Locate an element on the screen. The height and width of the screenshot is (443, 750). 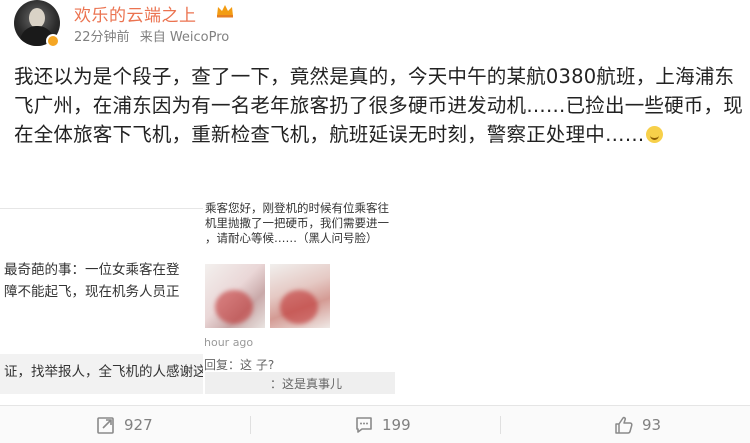
overlay-time: hour ago is located at coordinates (229, 342).